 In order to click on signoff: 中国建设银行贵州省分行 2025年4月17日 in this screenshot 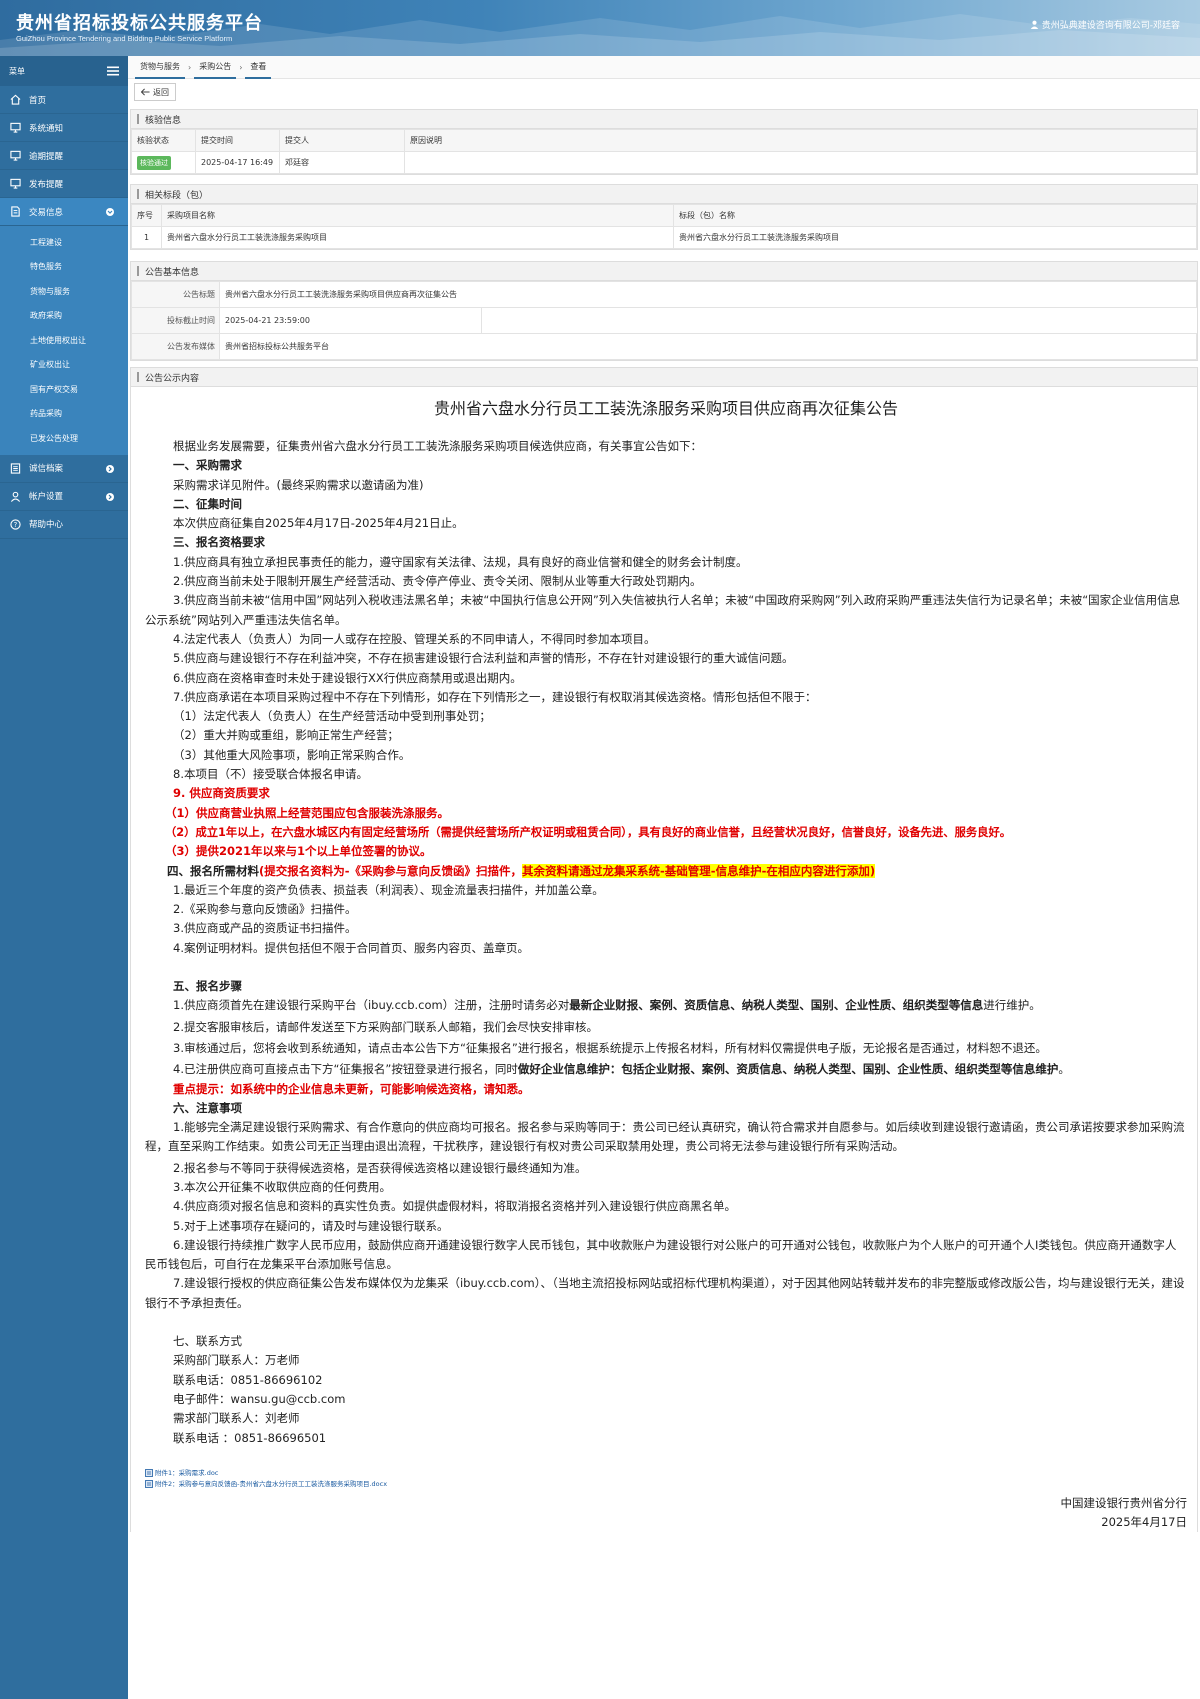, I will do `click(666, 1513)`.